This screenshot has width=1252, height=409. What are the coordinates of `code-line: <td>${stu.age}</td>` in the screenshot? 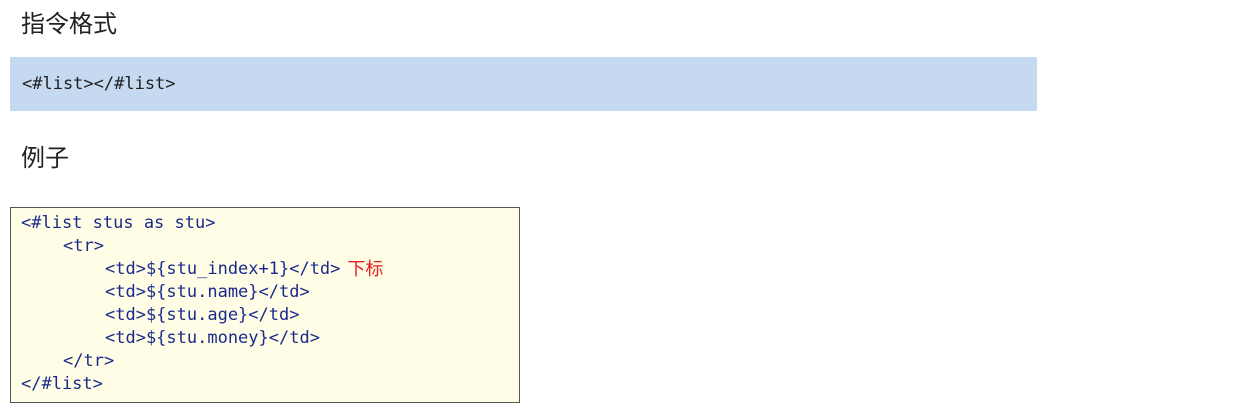 It's located at (270, 315).